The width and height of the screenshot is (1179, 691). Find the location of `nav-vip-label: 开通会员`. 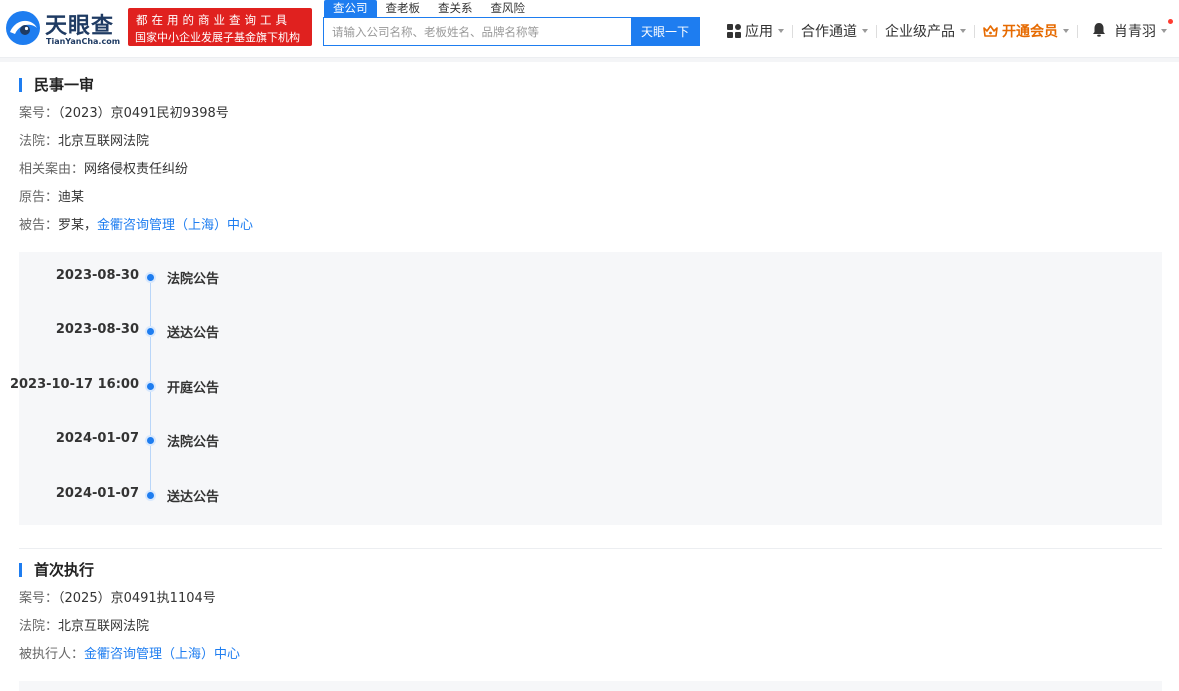

nav-vip-label: 开通会员 is located at coordinates (1030, 32).